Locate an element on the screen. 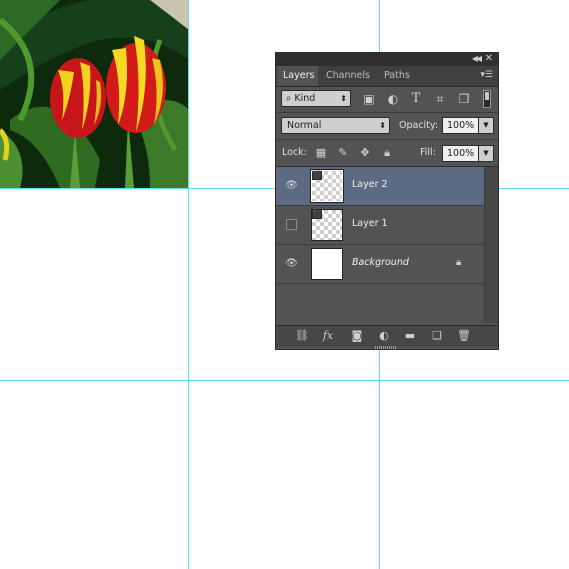 The width and height of the screenshot is (569, 569). layer-name: Layer 1 is located at coordinates (370, 223).